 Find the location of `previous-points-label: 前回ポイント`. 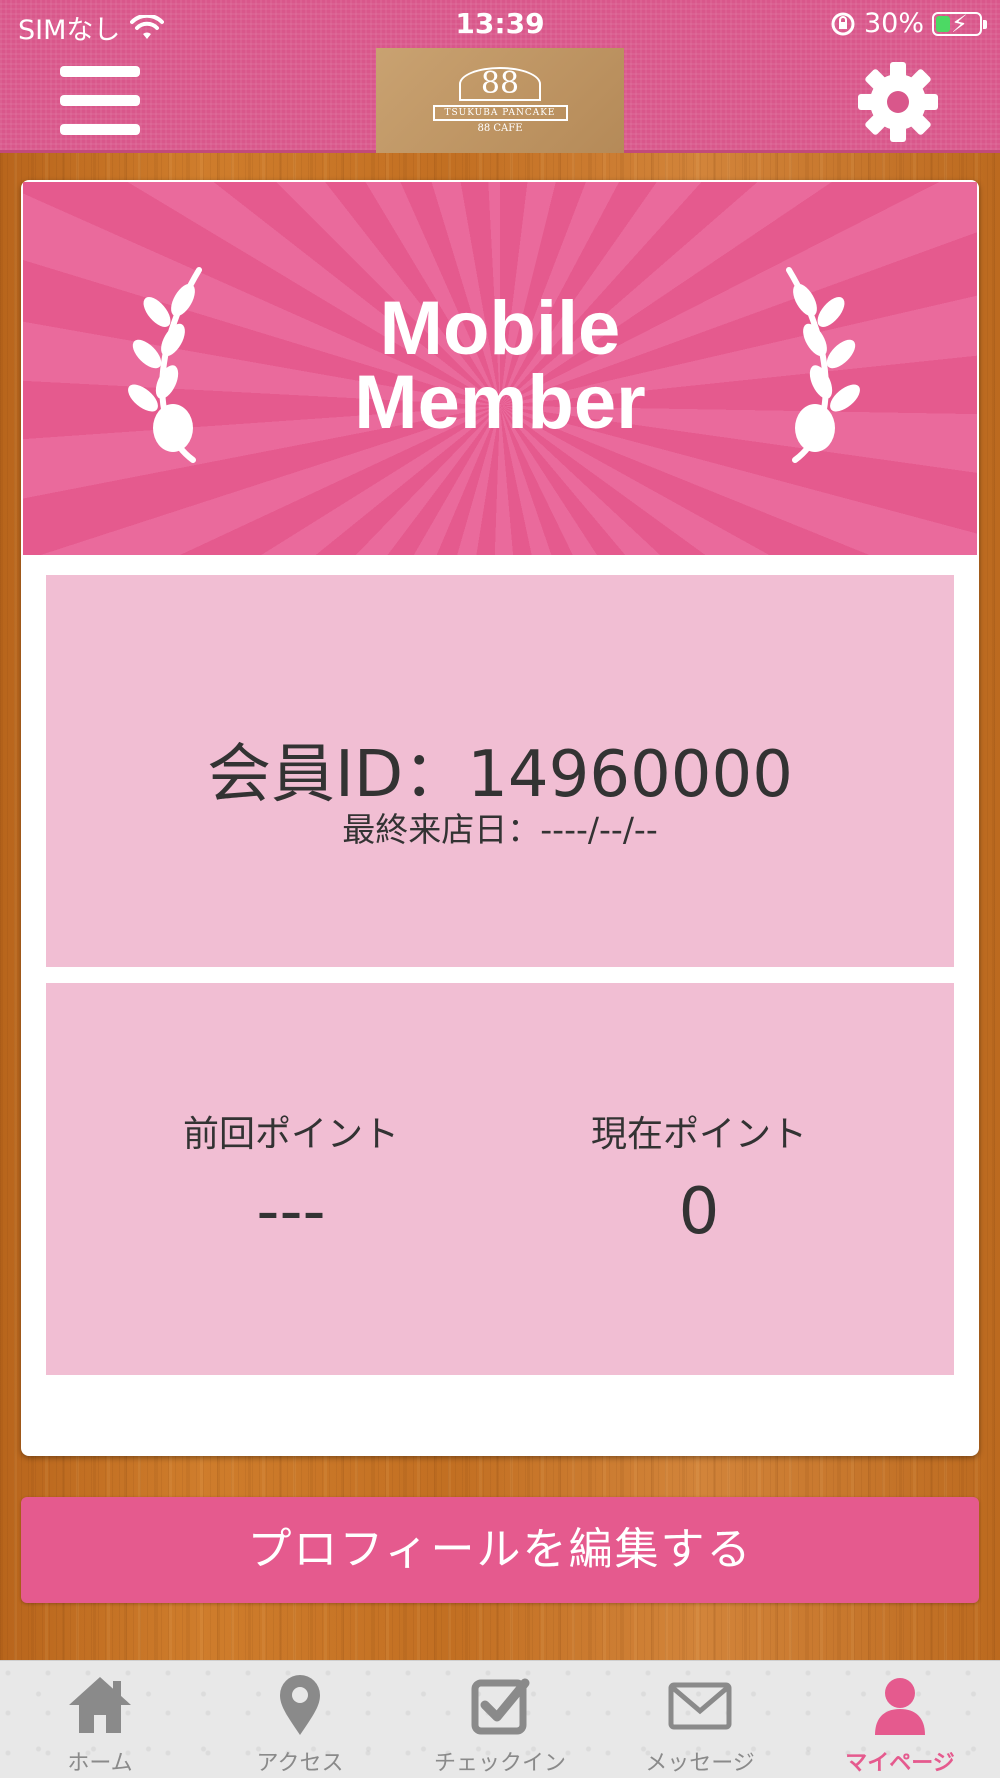

previous-points-label: 前回ポイント is located at coordinates (290, 1134).